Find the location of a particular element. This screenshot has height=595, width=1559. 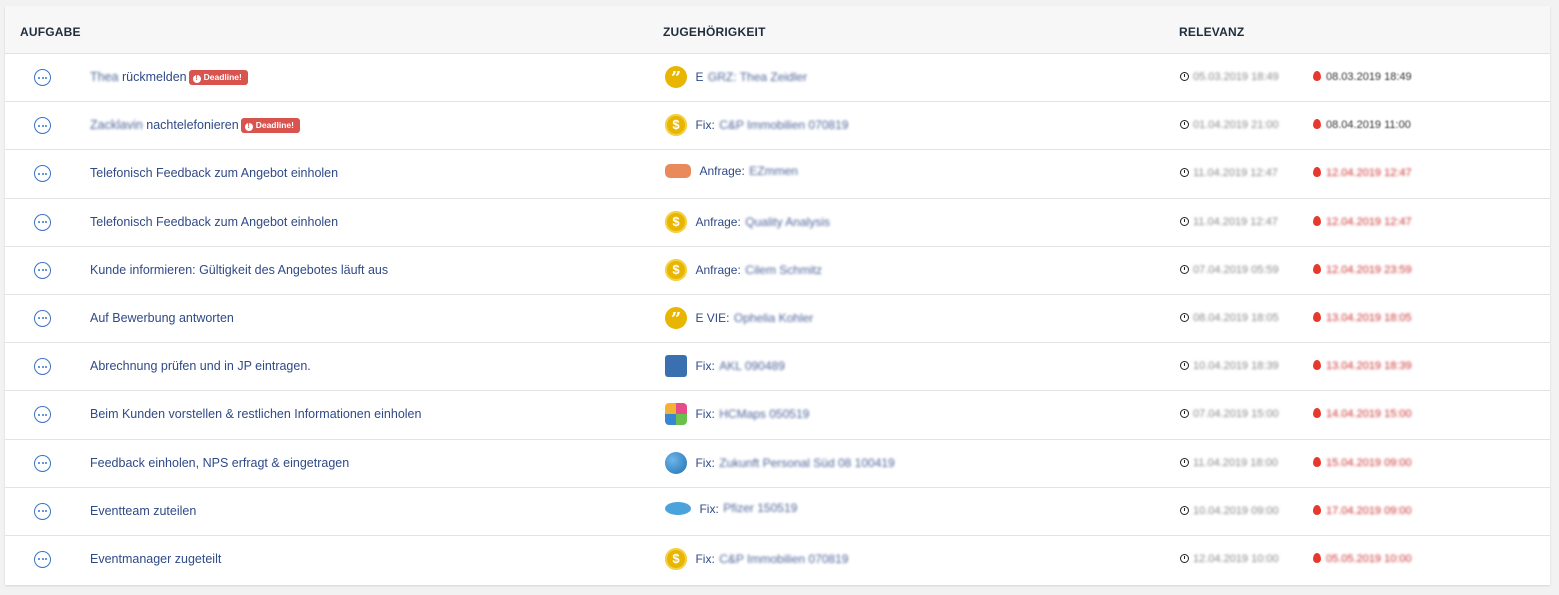

association-value: Cilem Schmitz is located at coordinates (783, 269).